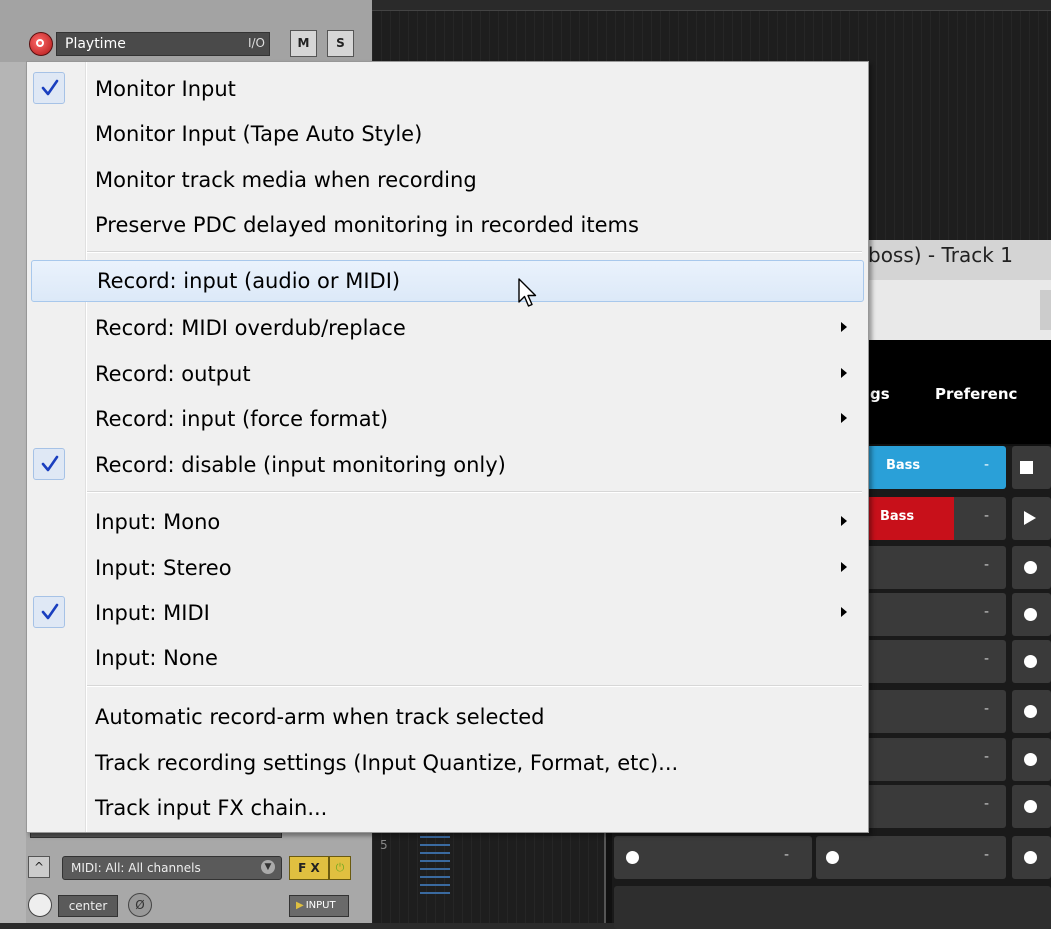  Describe the element at coordinates (95, 44) in the screenshot. I see `track-name: Playtime` at that location.